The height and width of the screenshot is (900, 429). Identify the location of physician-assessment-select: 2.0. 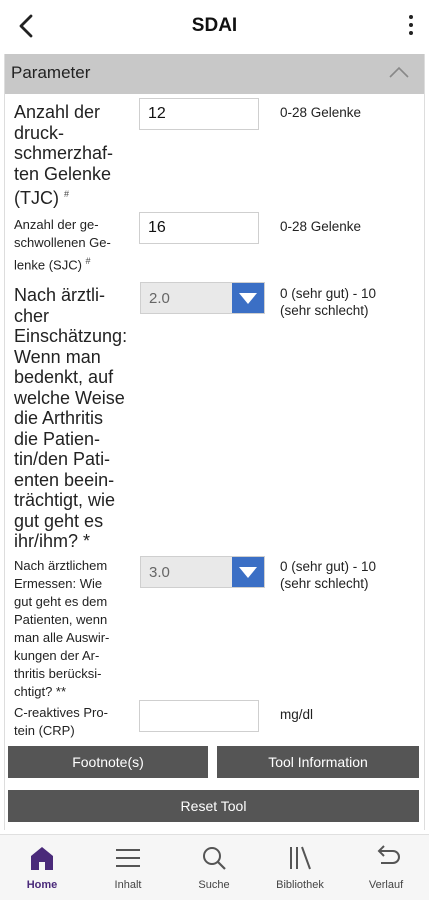
(202, 298).